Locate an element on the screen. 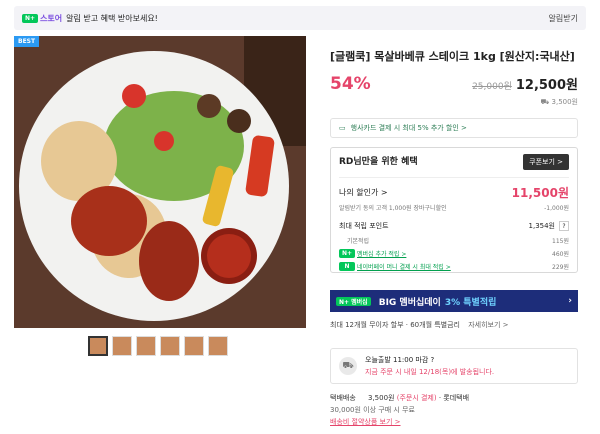 The width and height of the screenshot is (600, 434). my-price-sub: 알림받기 동의 고객 1,000원 장바구니할인 is located at coordinates (393, 208).